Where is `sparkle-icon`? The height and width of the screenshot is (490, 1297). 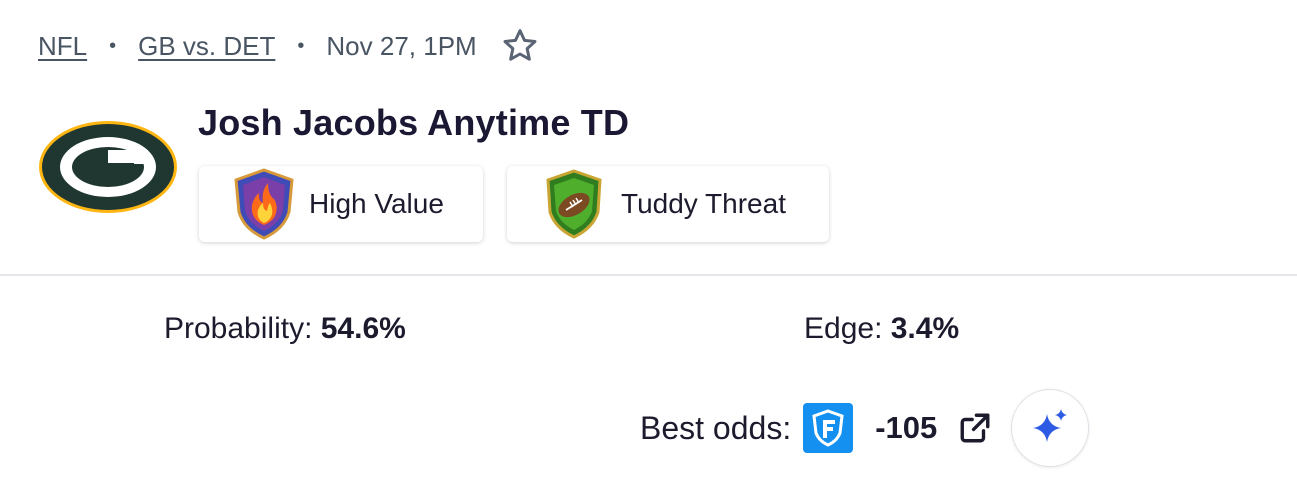 sparkle-icon is located at coordinates (1050, 428).